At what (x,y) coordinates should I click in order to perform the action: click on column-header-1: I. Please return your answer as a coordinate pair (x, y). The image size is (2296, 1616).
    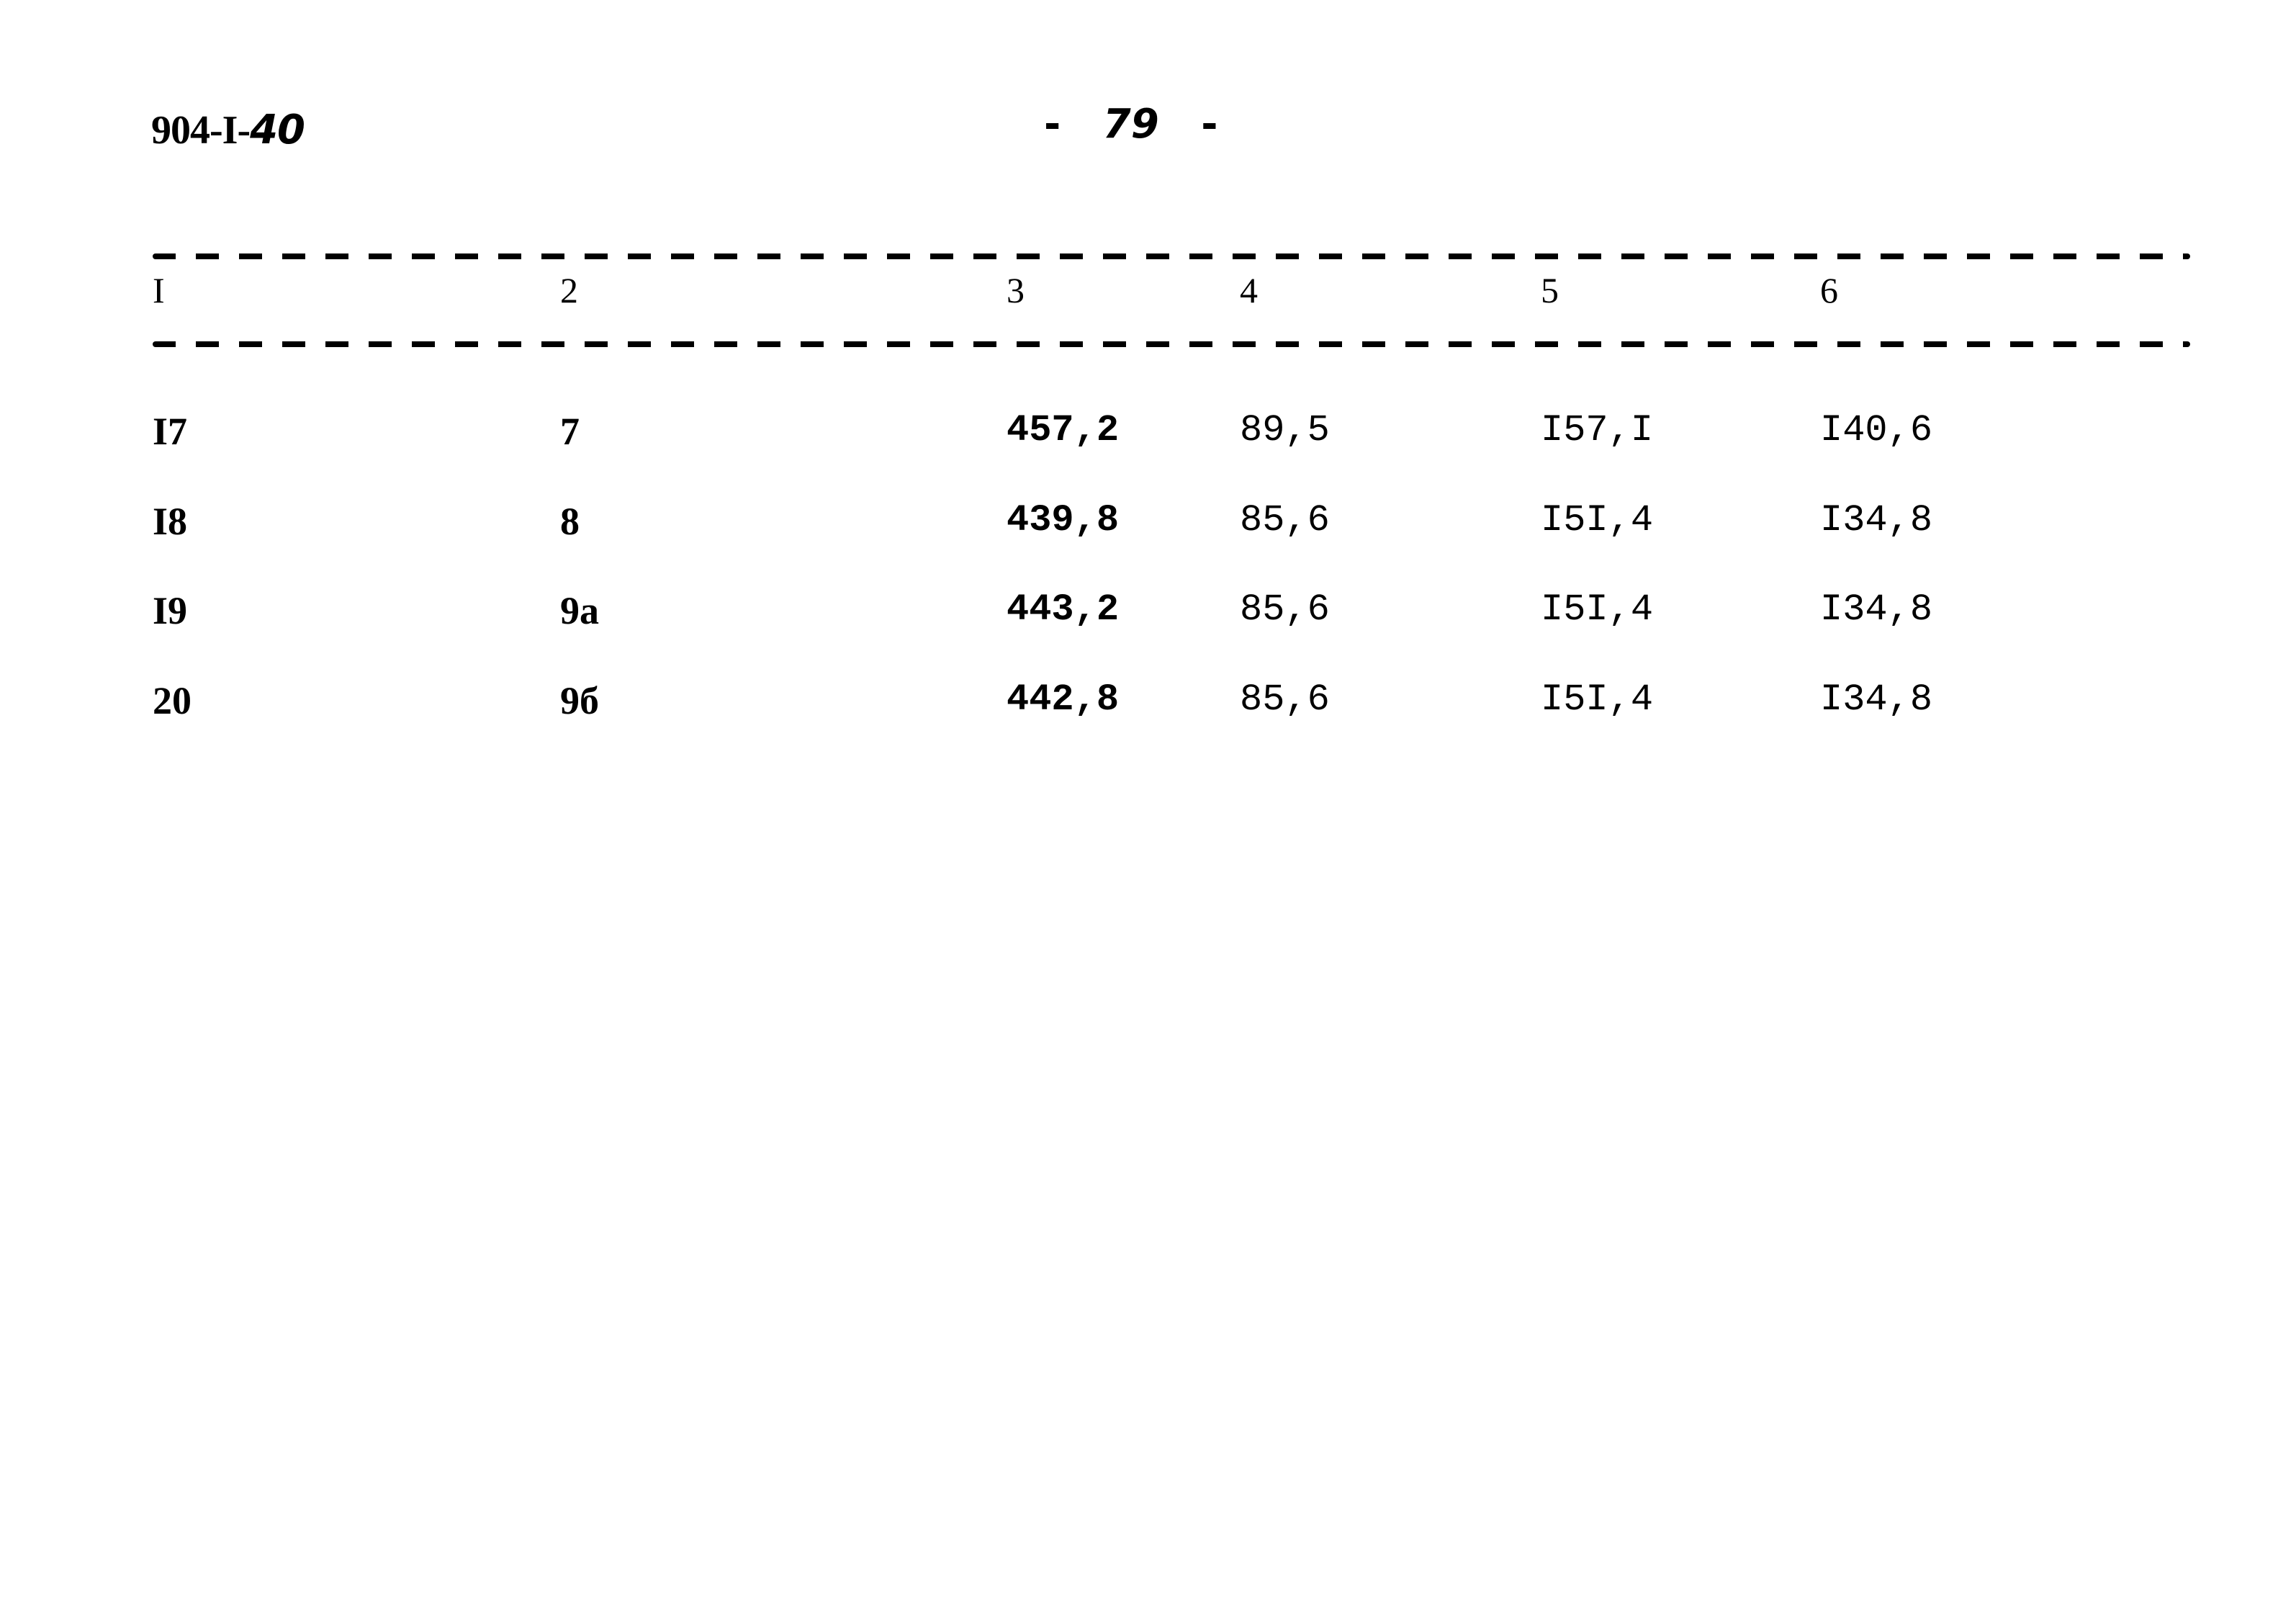
    Looking at the image, I should click on (159, 290).